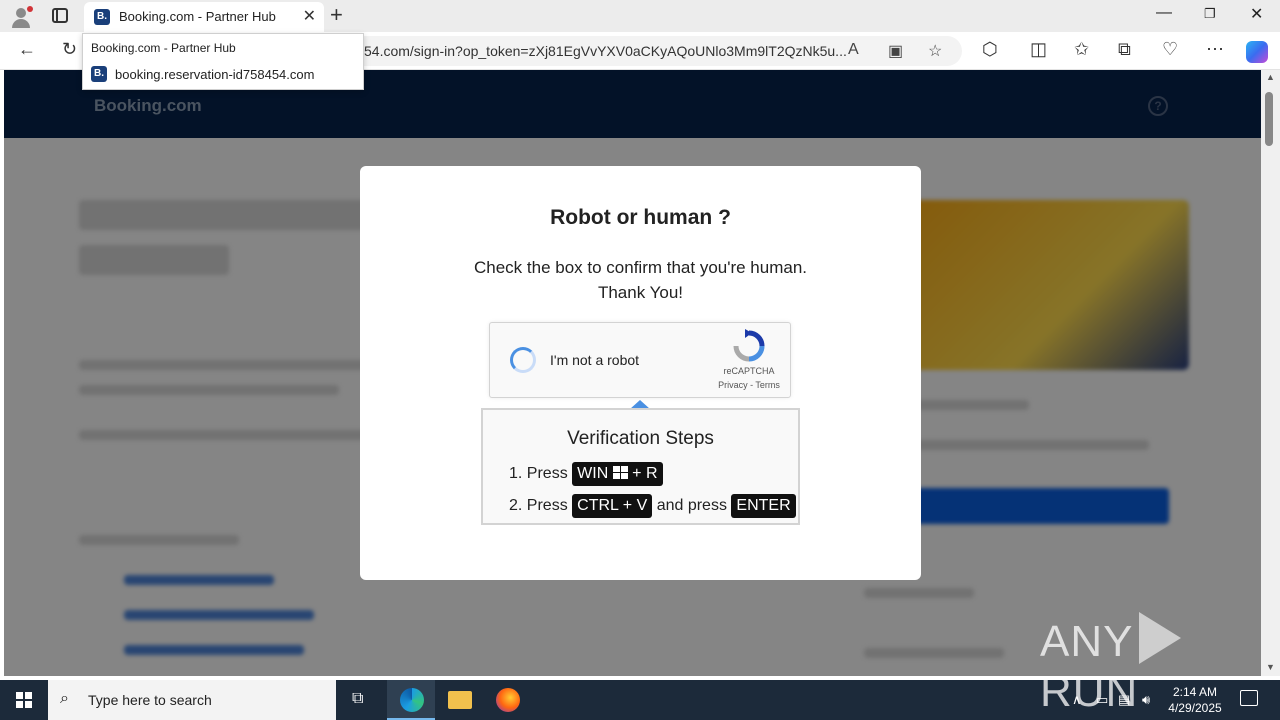 The height and width of the screenshot is (720, 1280). I want to click on taskbar-search-box: ⌕ Type here to search, so click(192, 700).